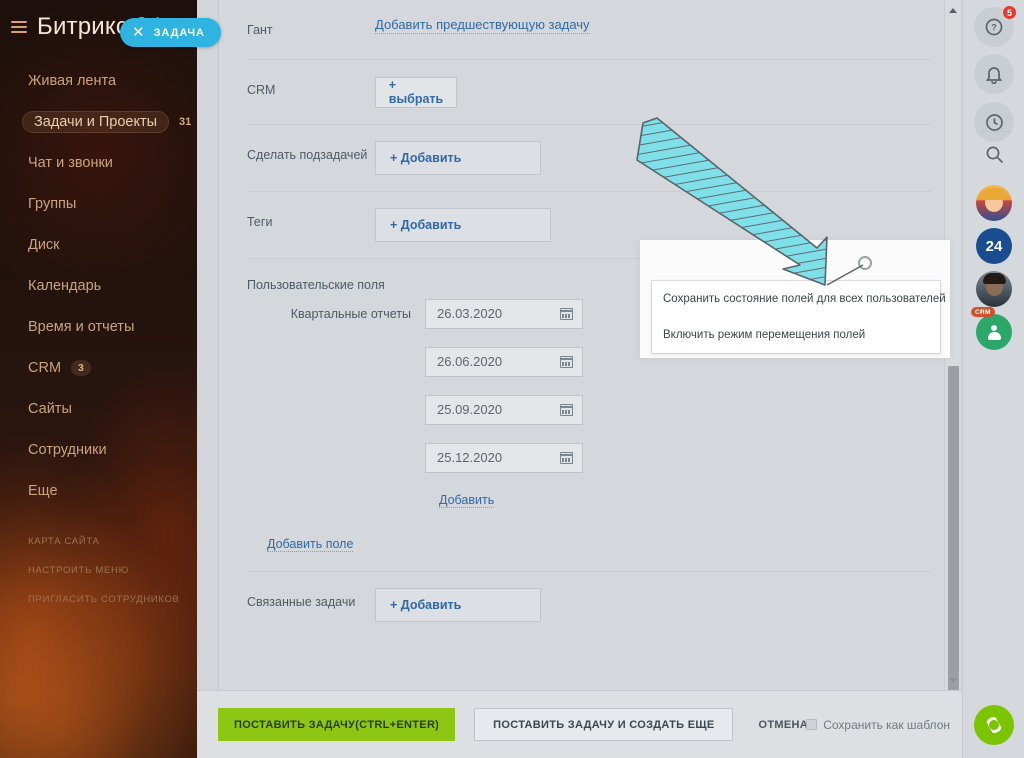  What do you see at coordinates (953, 680) in the screenshot?
I see `scroll-down-arrow-icon` at bounding box center [953, 680].